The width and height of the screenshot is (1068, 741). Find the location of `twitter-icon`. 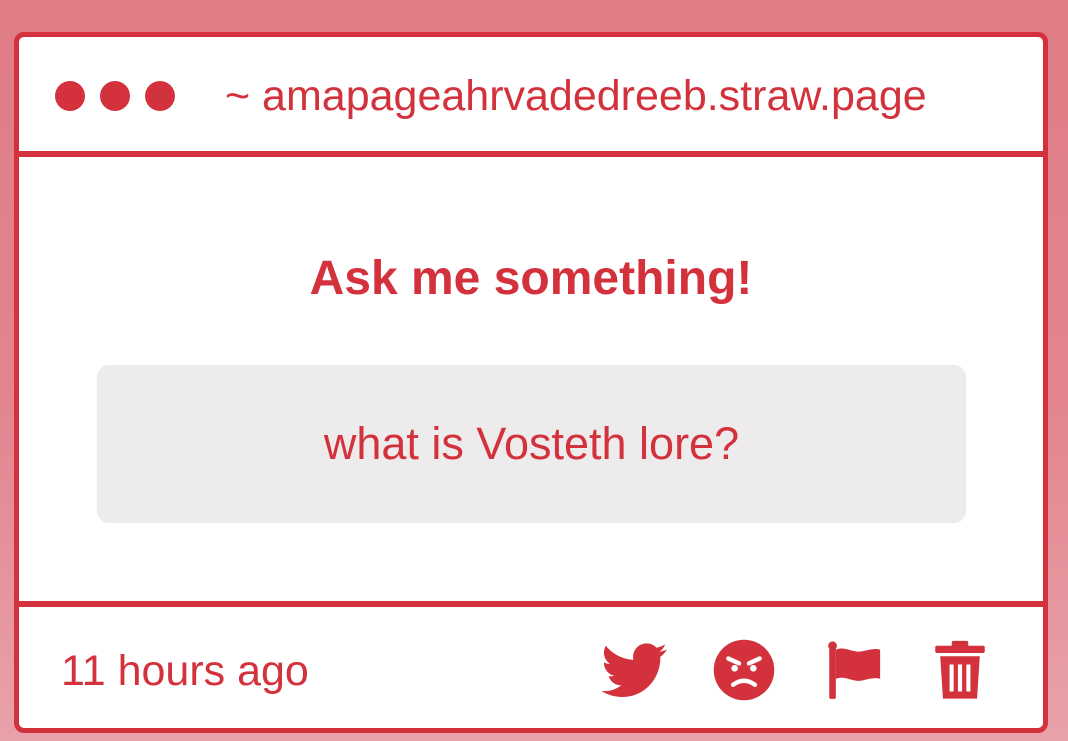

twitter-icon is located at coordinates (634, 670).